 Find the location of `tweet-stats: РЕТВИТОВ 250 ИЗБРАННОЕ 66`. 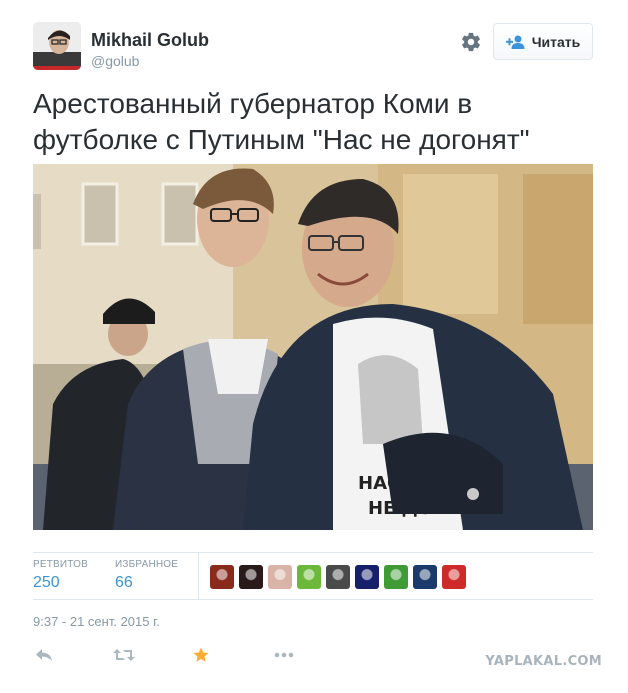

tweet-stats: РЕТВИТОВ 250 ИЗБРАННОЕ 66 is located at coordinates (313, 576).